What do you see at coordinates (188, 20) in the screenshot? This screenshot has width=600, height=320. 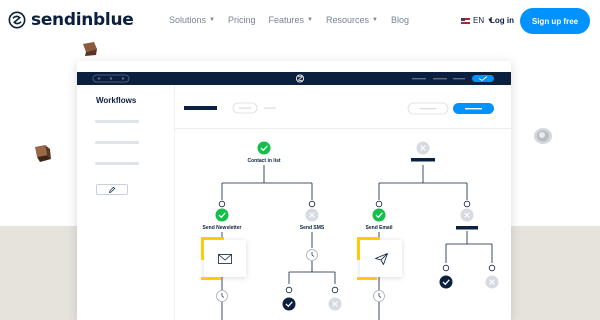 I see `nav-link-label: Solutions` at bounding box center [188, 20].